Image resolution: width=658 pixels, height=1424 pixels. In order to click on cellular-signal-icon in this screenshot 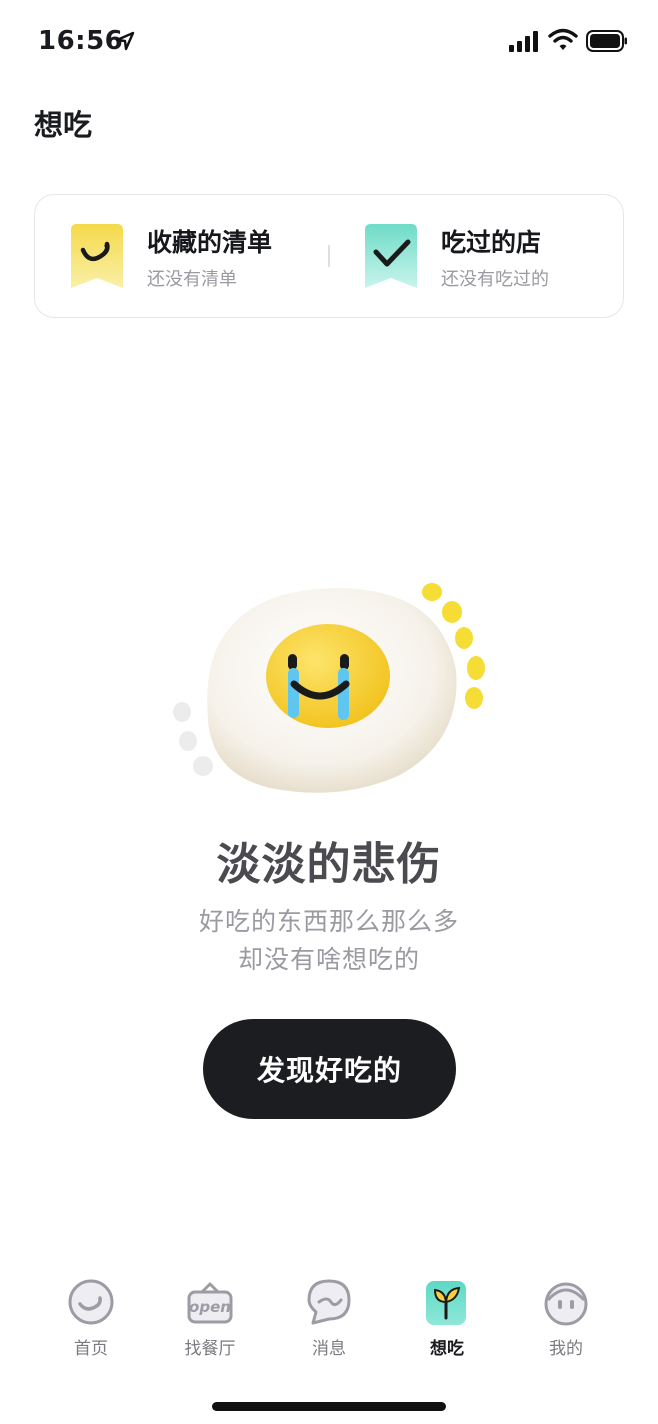, I will do `click(523, 41)`.